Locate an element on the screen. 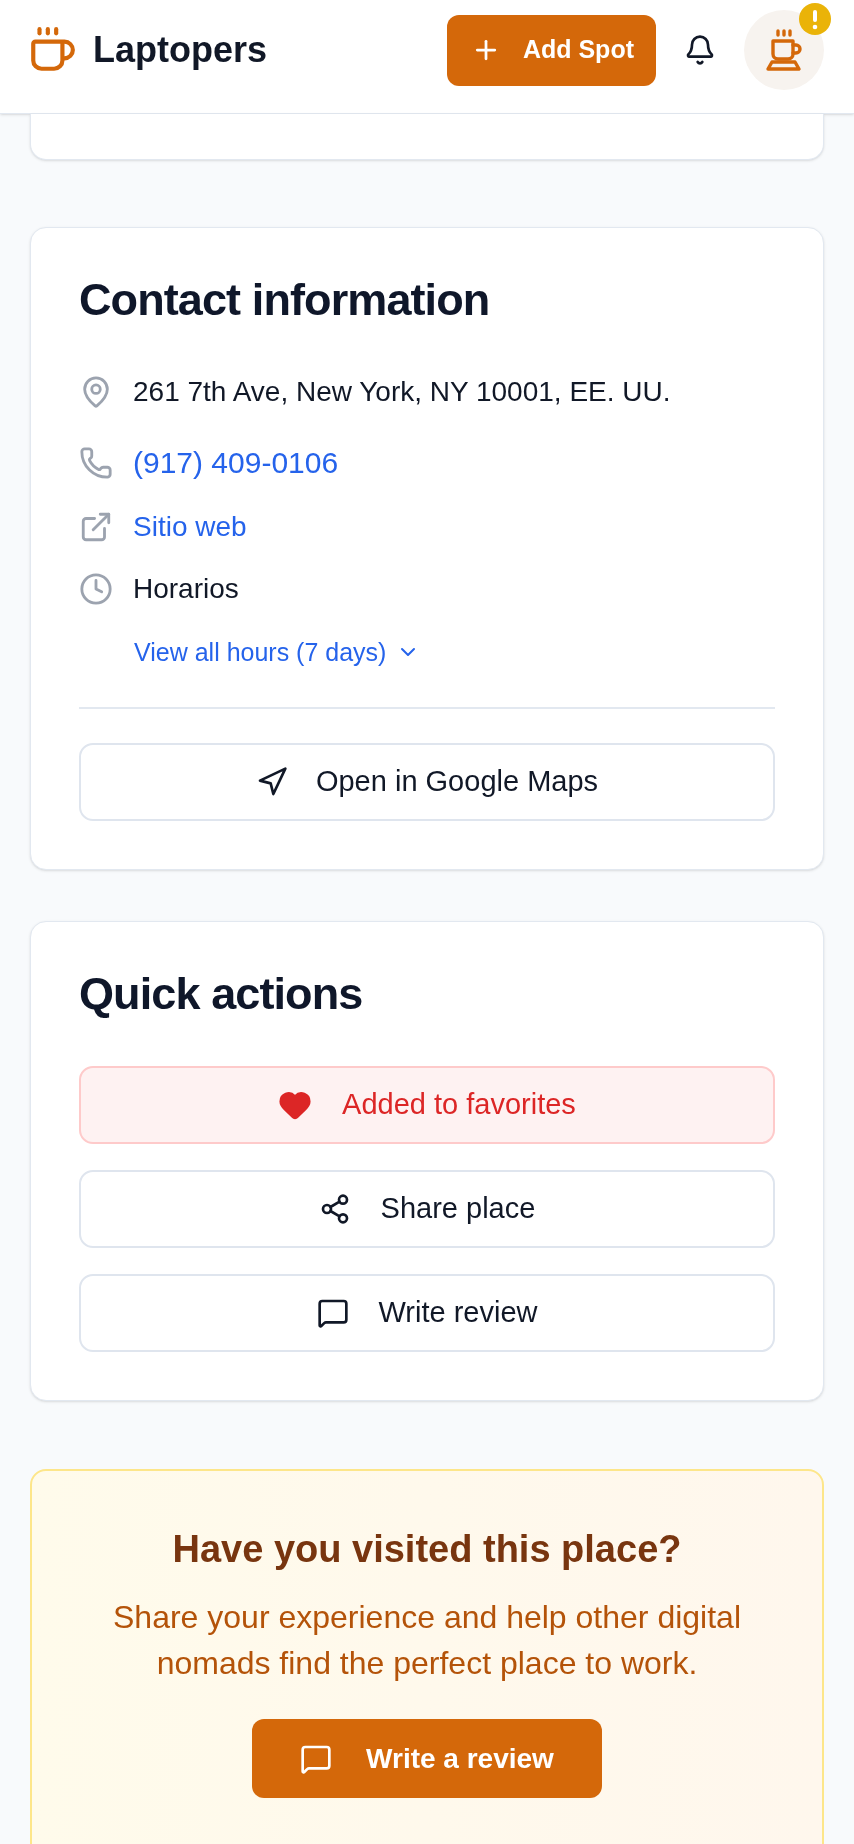 This screenshot has width=854, height=1844. add-spot-button: Add Spot is located at coordinates (551, 50).